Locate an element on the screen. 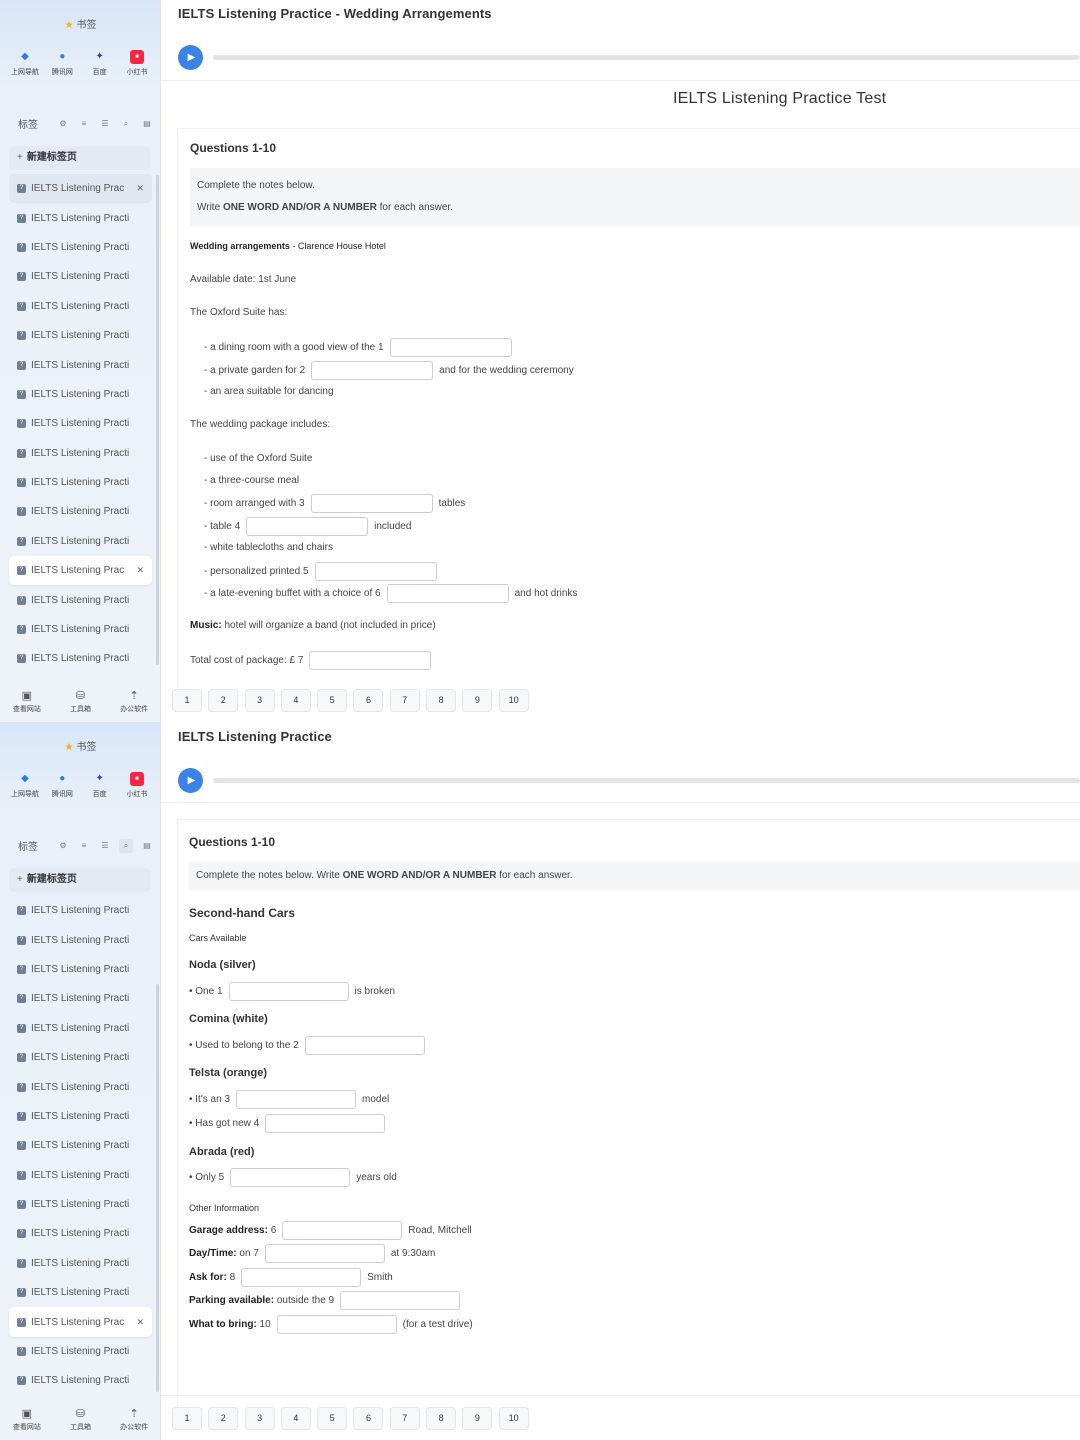  office-software-button: ⇡ 办公软件 is located at coordinates (134, 701).